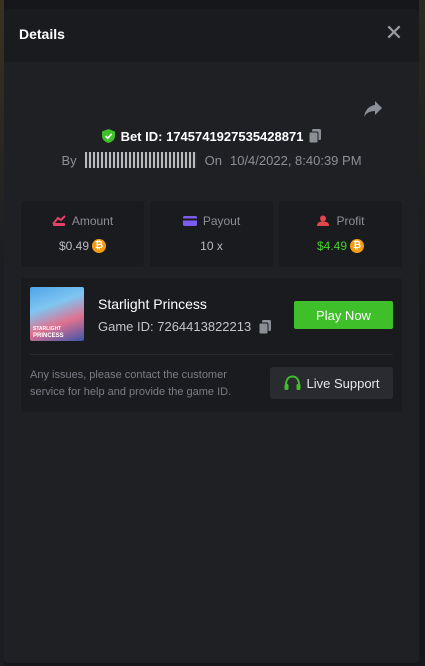 The image size is (425, 666). Describe the element at coordinates (189, 221) in the screenshot. I see `payout-icon` at that location.